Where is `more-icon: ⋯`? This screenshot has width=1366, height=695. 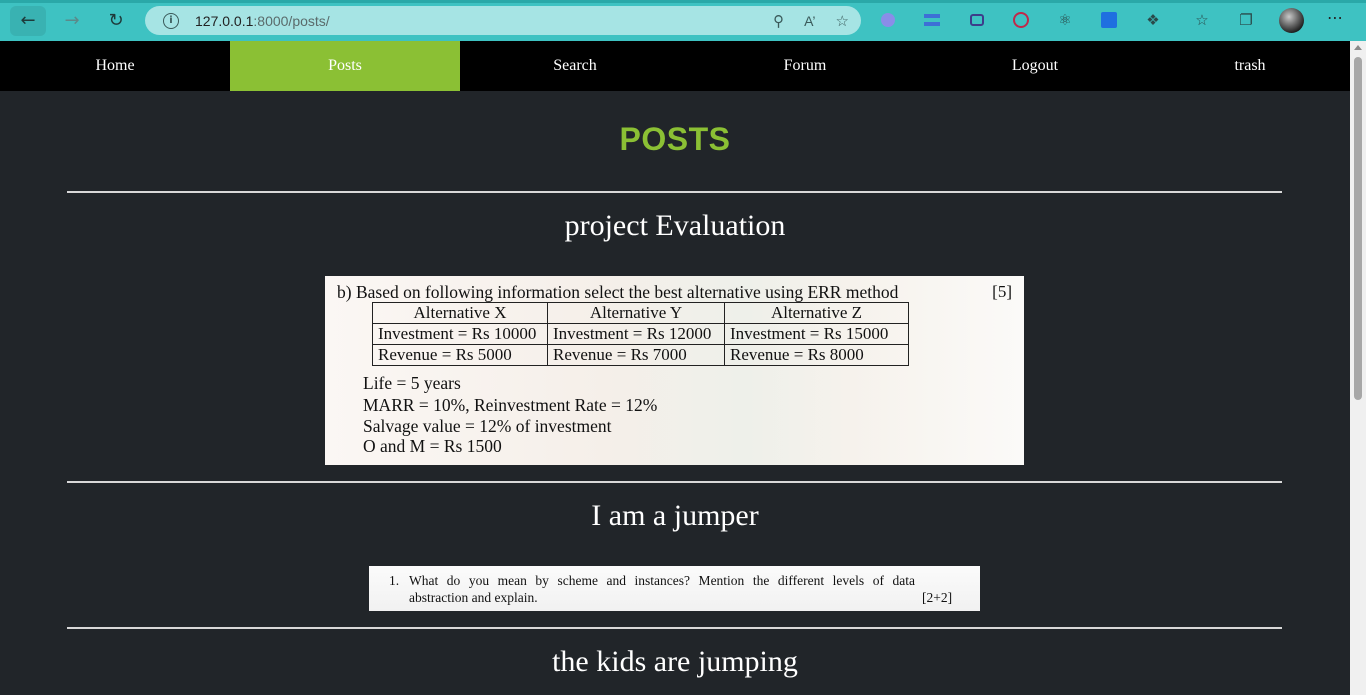
more-icon: ⋯ is located at coordinates (1335, 17).